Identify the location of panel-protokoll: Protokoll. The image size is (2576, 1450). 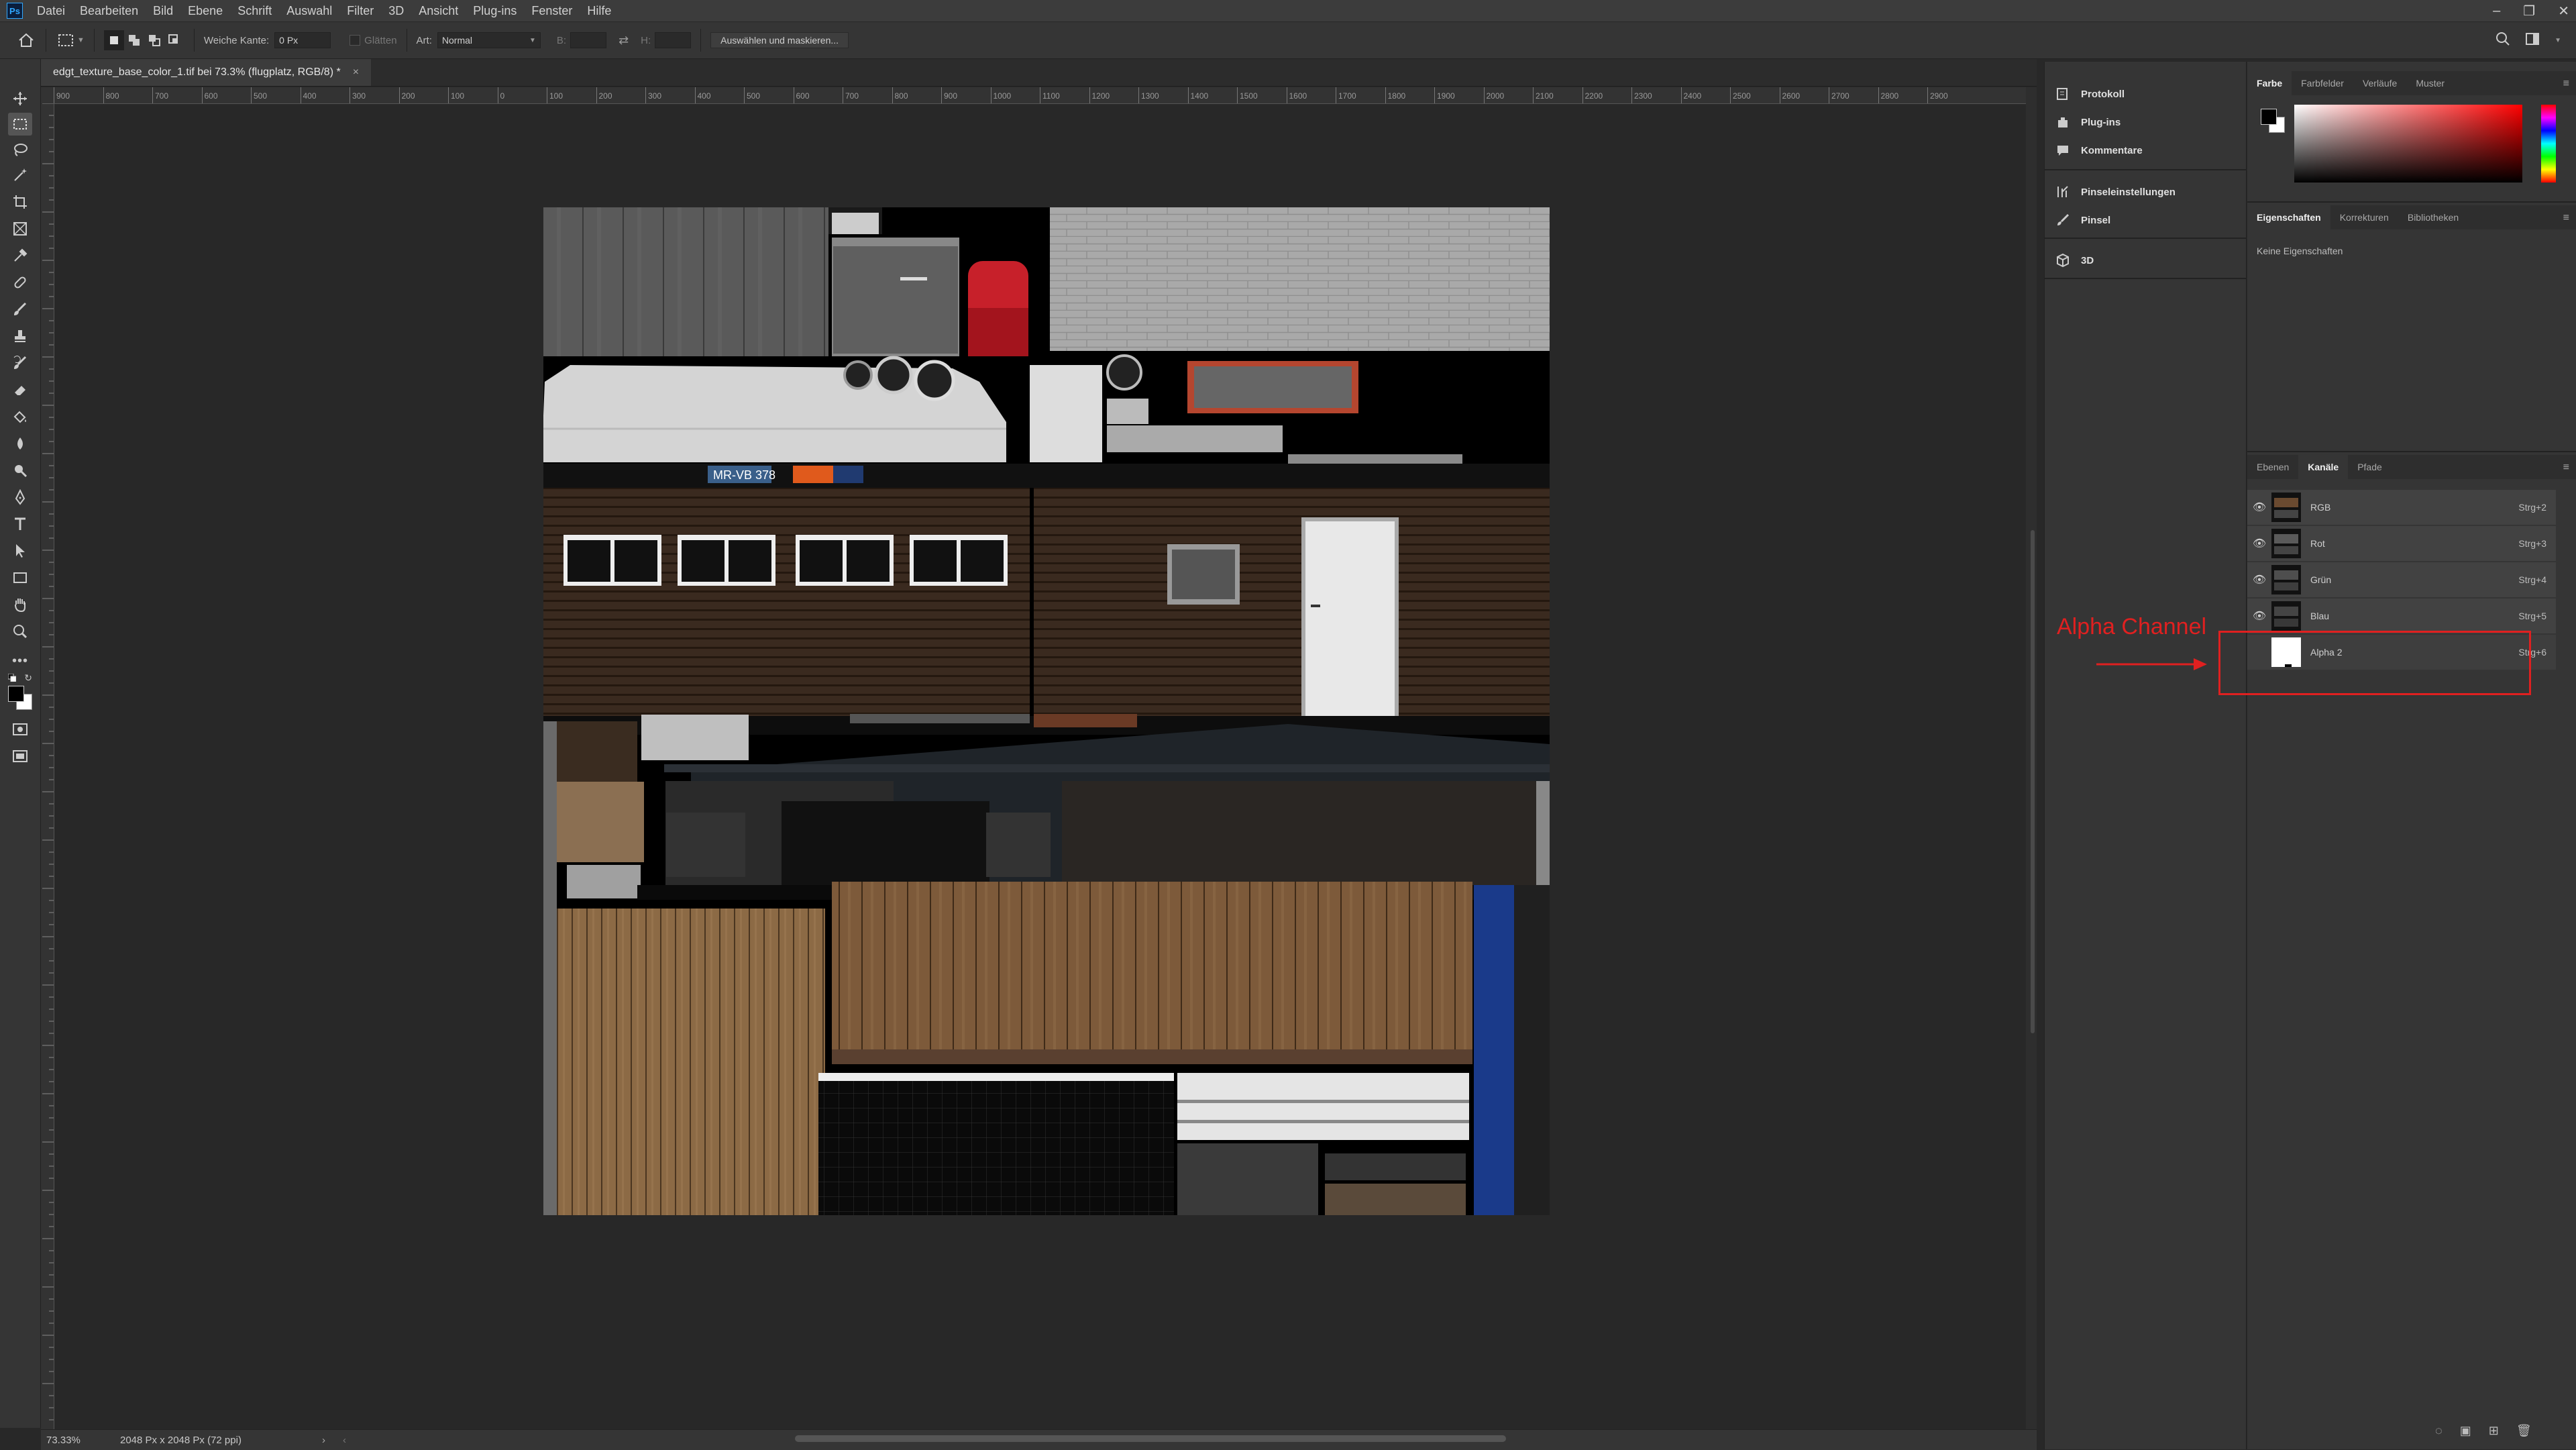
(2090, 94).